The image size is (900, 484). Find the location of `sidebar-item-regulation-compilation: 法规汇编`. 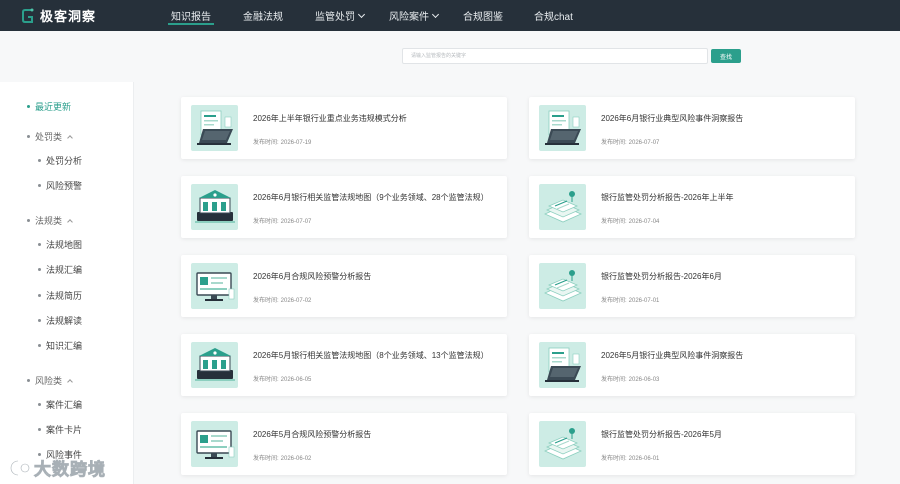

sidebar-item-regulation-compilation: 法规汇编 is located at coordinates (60, 269).